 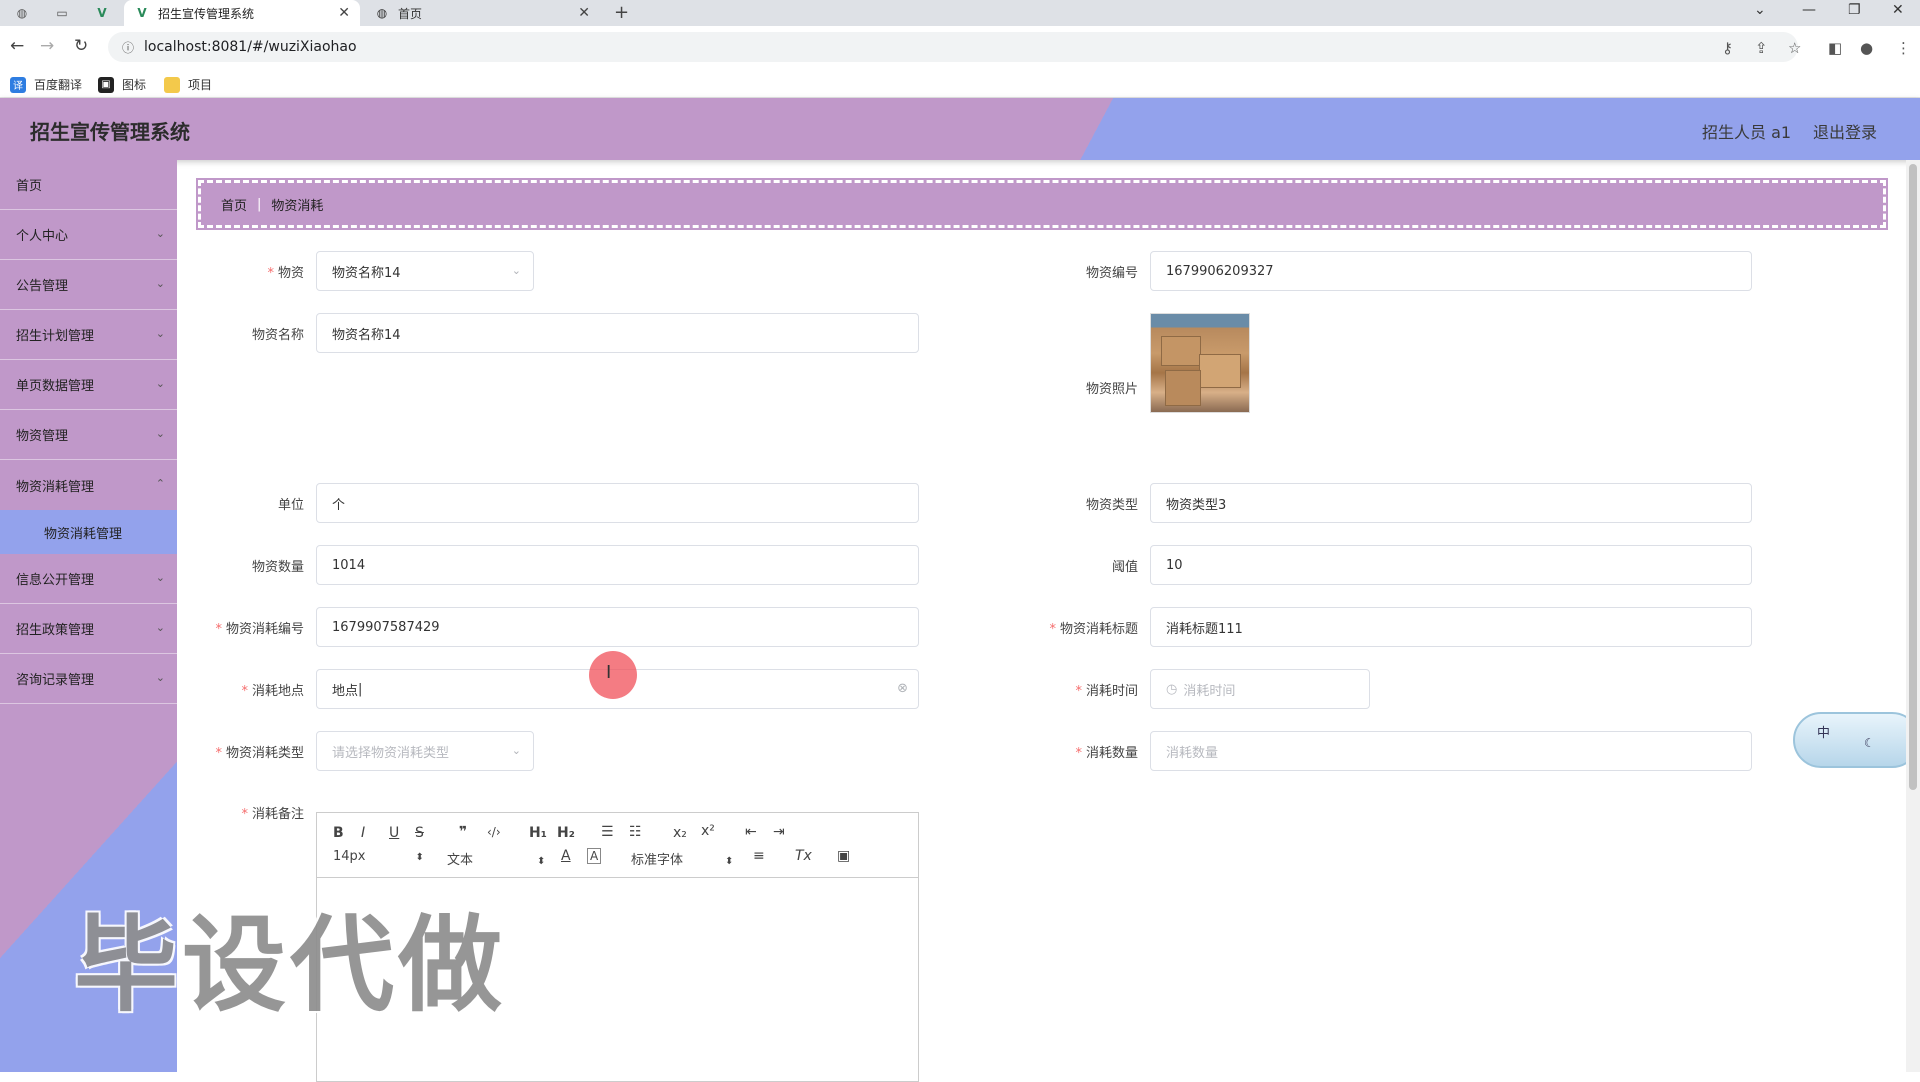 I want to click on sidebar-item-info-disclosure: 信息公开管理 ⌄, so click(x=88, y=579).